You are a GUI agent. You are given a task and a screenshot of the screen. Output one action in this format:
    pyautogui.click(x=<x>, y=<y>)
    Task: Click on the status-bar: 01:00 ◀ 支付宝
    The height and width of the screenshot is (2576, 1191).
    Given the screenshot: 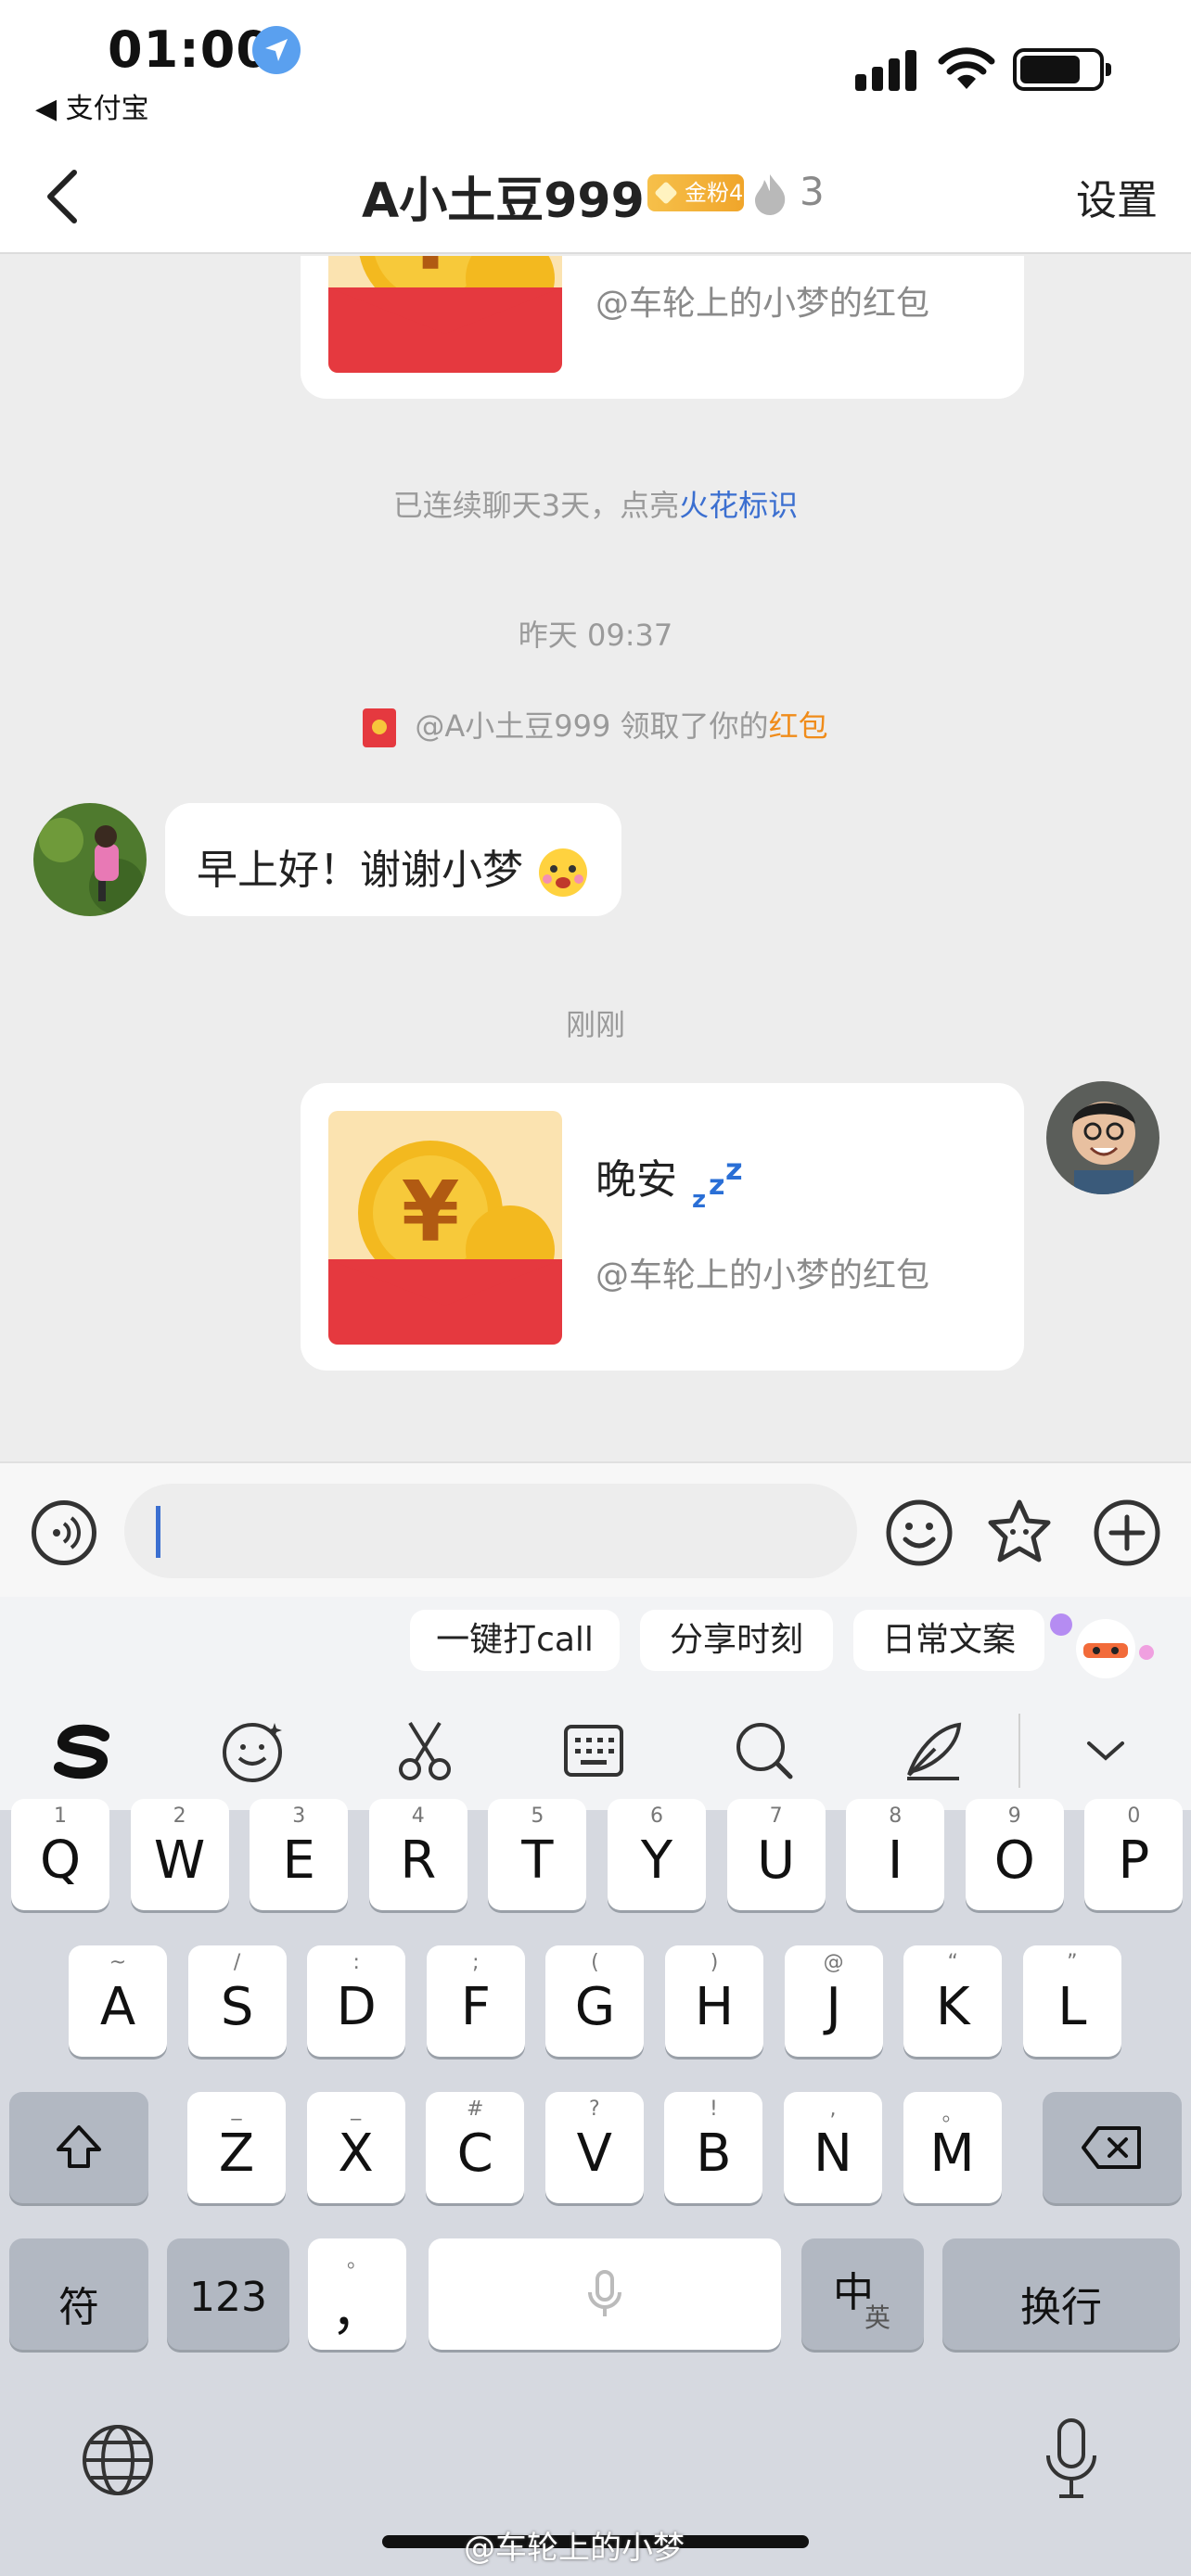 What is the action you would take?
    pyautogui.click(x=595, y=69)
    